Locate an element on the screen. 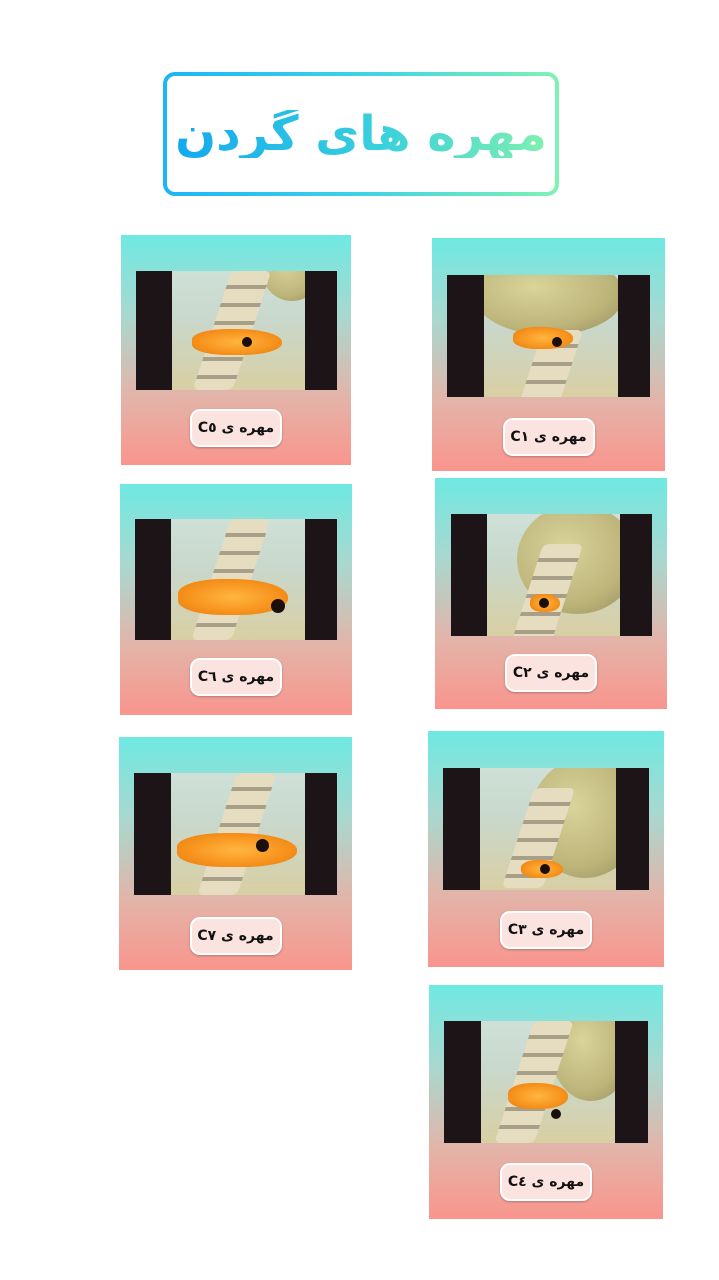  vertebra-card-c5: مهره ی C٥ is located at coordinates (236, 350).